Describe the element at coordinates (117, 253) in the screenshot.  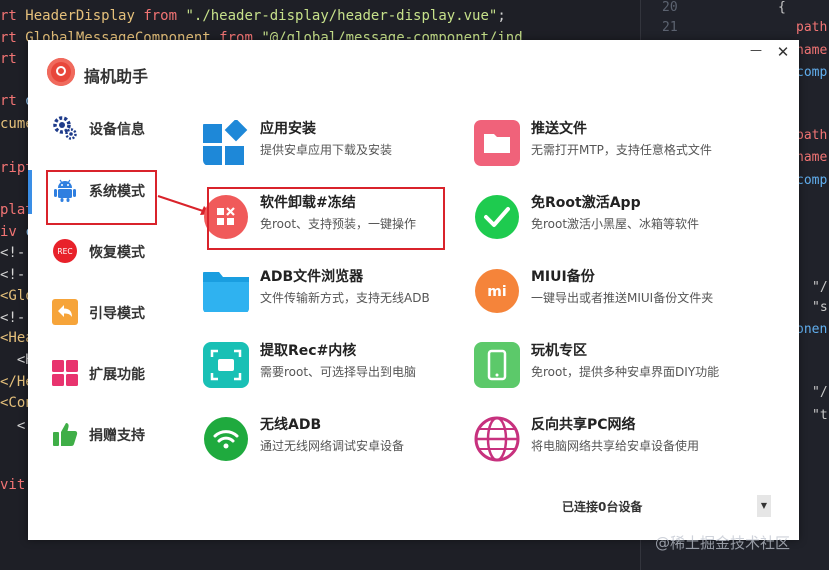
I see `sidebar-item-label: 恢复模式` at that location.